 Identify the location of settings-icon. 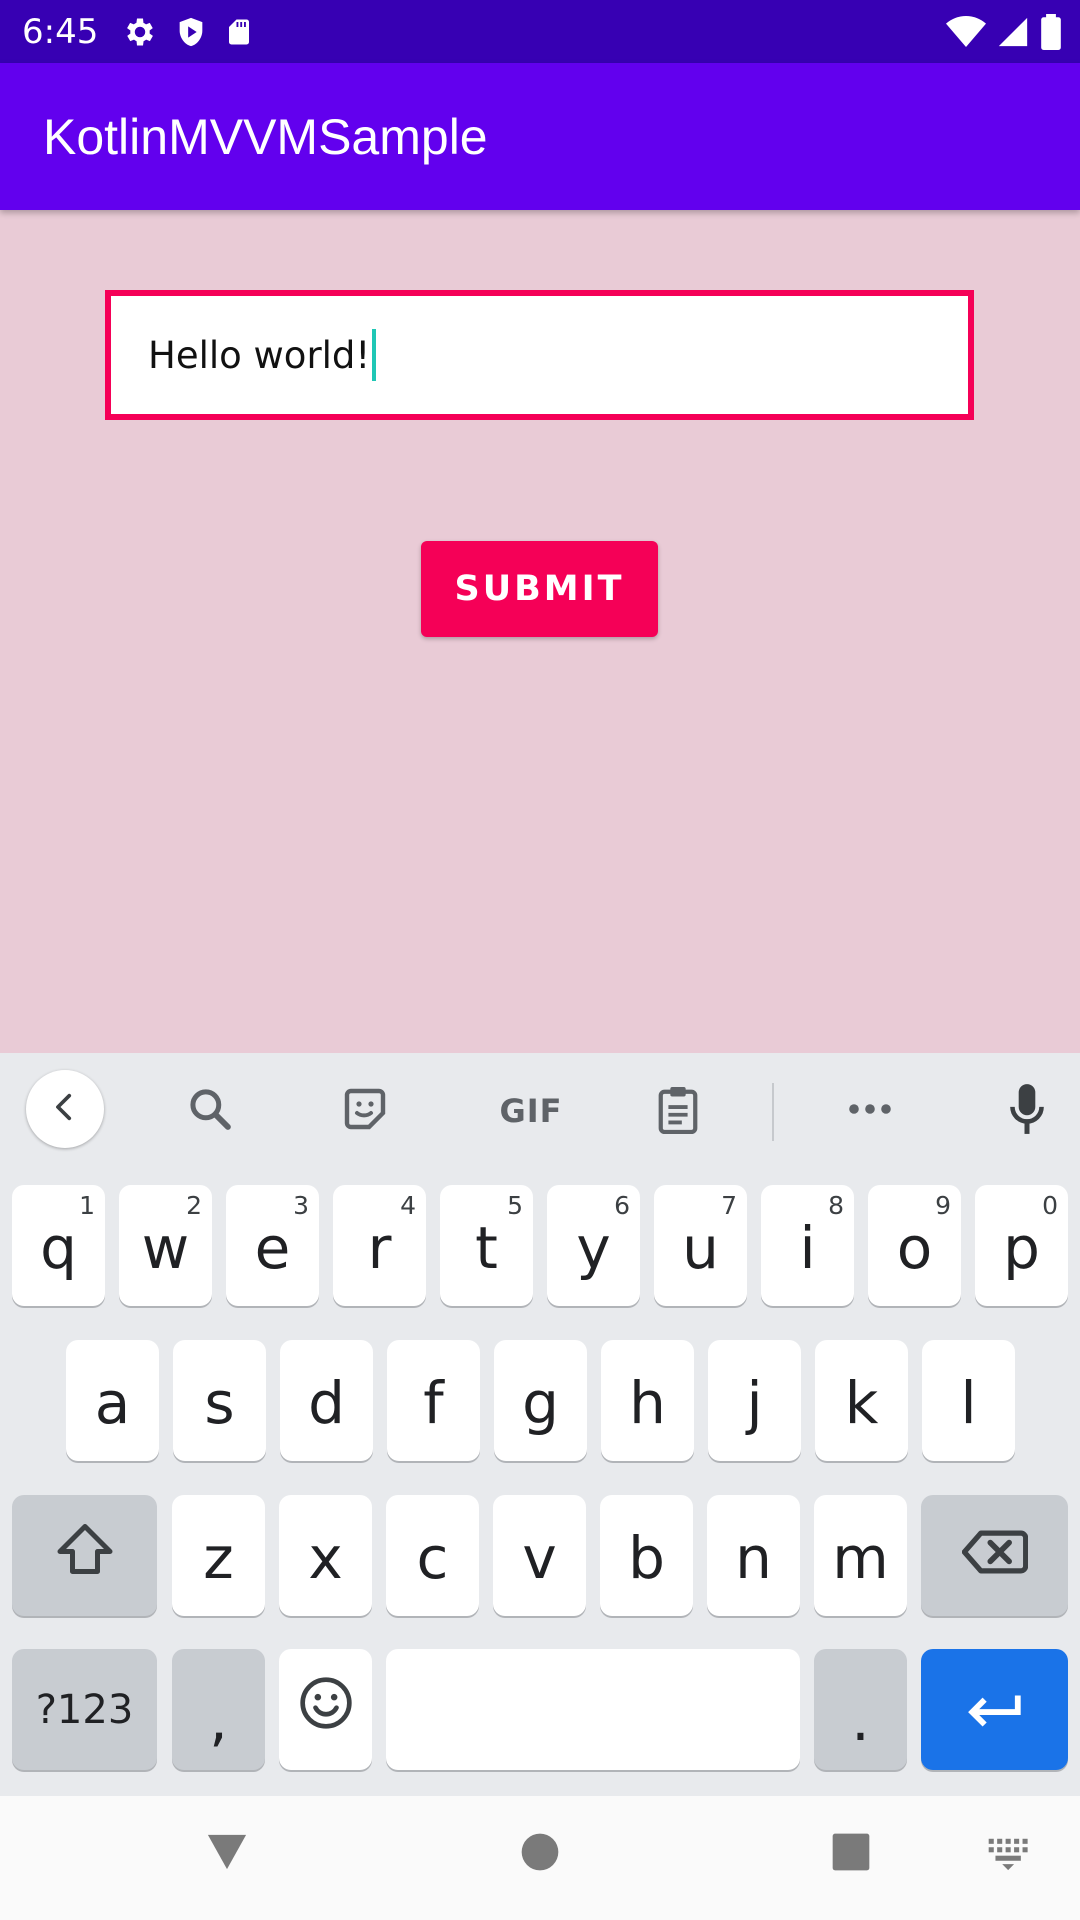
(140, 32).